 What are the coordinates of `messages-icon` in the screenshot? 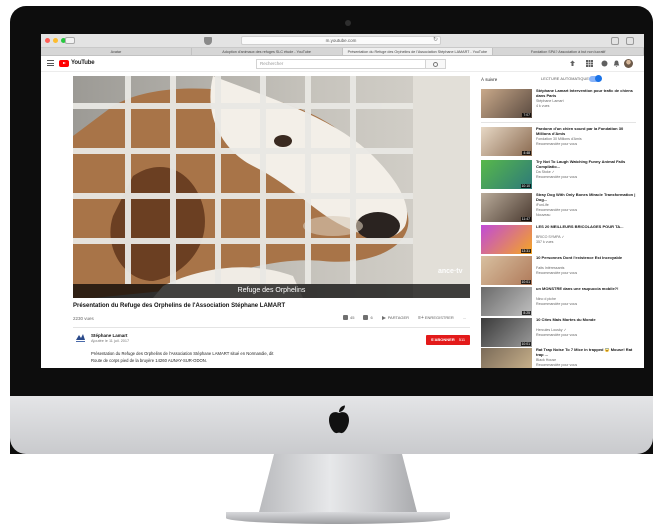 It's located at (604, 63).